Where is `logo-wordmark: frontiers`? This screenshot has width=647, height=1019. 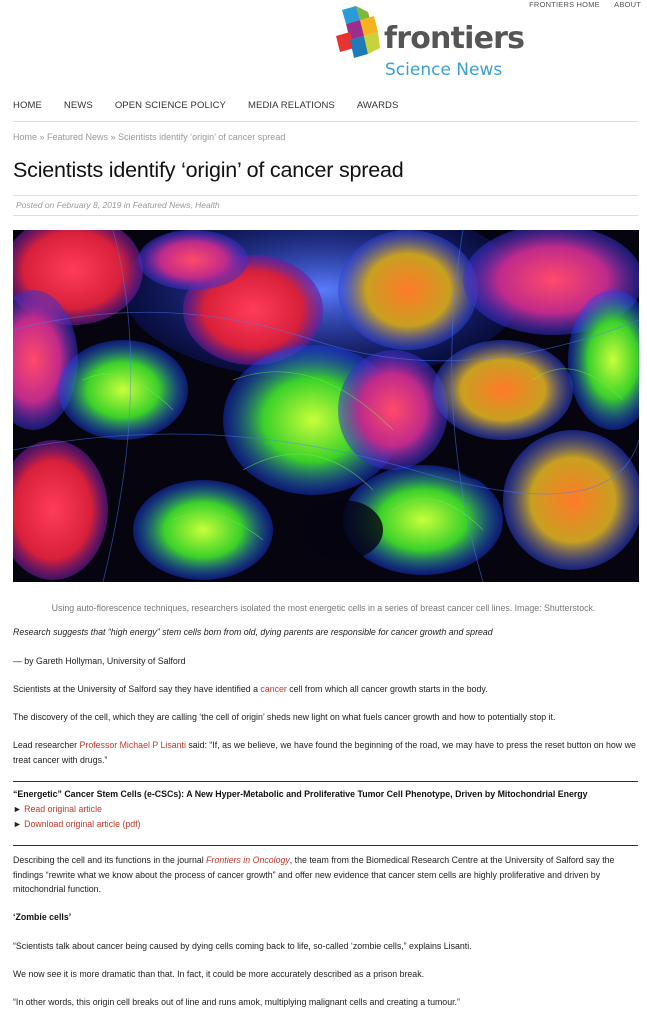
logo-wordmark: frontiers is located at coordinates (454, 38).